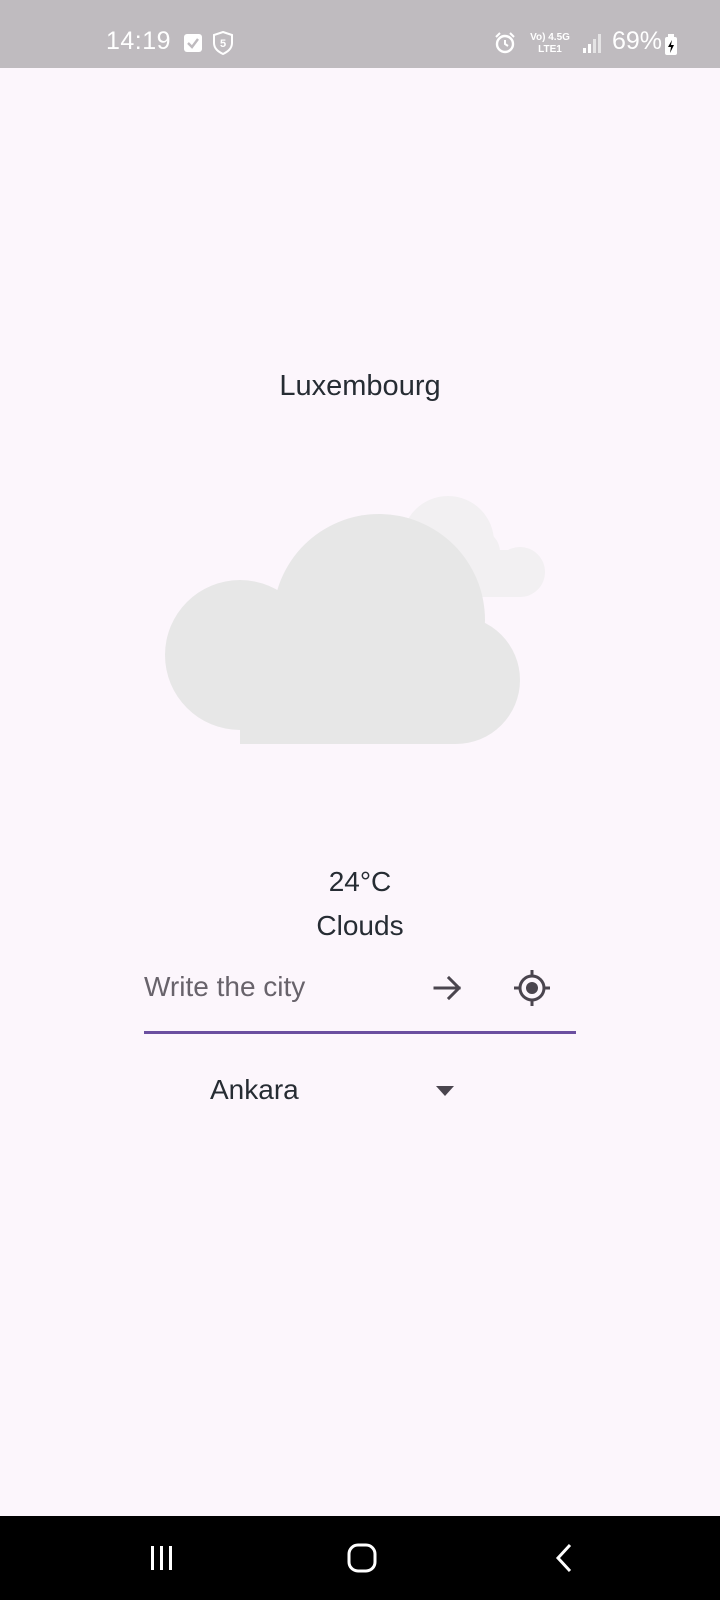 The height and width of the screenshot is (1600, 720). I want to click on network-indicator: Vo) 4.5G LTE1, so click(550, 44).